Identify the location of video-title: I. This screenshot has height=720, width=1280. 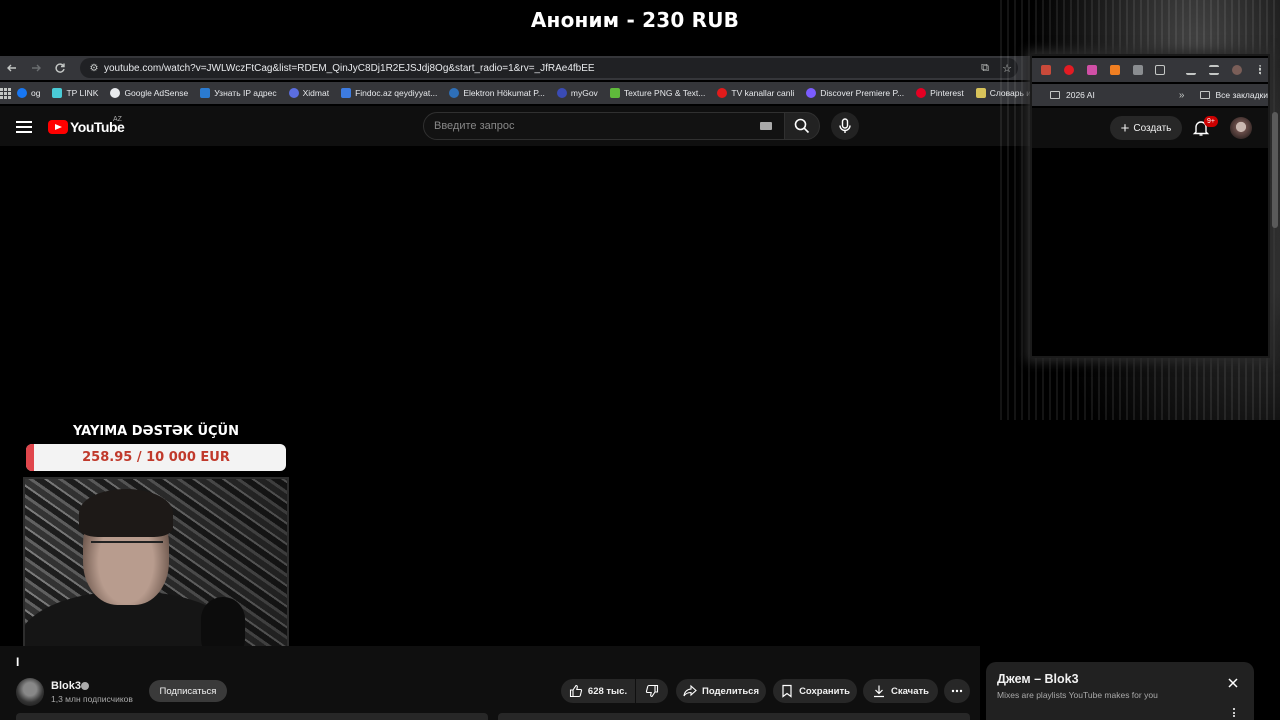
(18, 662).